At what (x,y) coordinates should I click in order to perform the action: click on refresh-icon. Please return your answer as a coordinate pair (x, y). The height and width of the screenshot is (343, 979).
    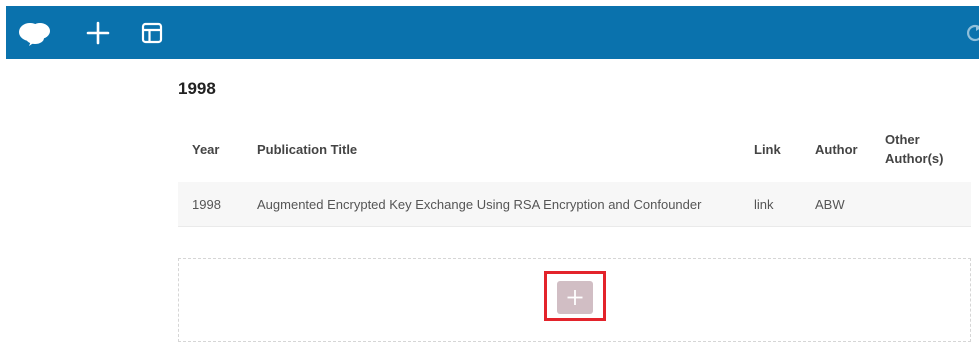
    Looking at the image, I should click on (971, 33).